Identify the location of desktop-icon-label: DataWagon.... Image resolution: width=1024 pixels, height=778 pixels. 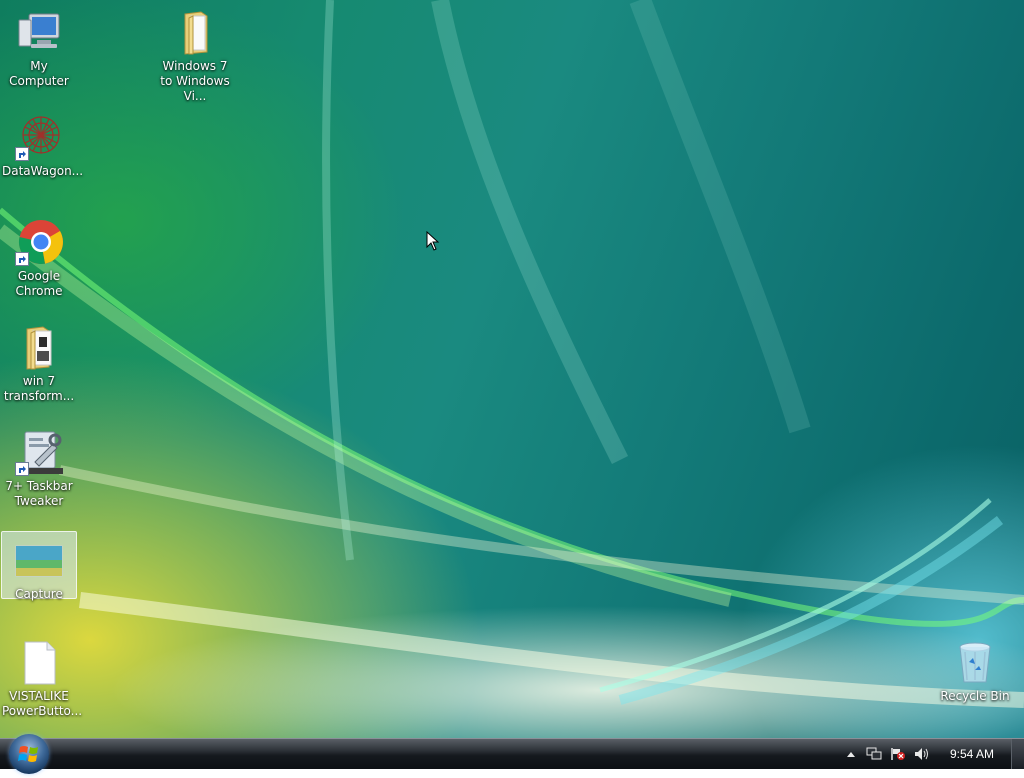
(43, 171).